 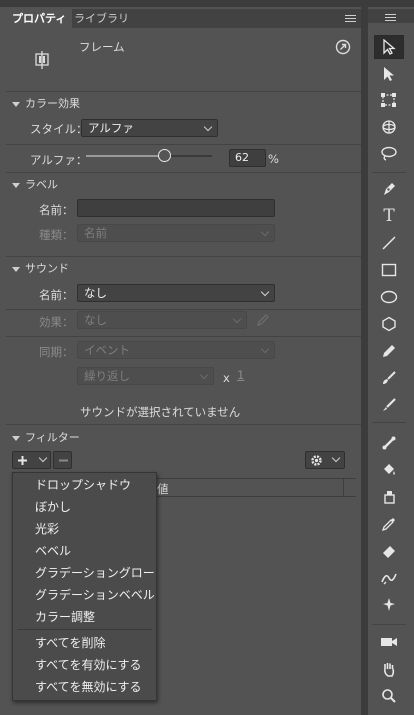 I want to click on sound-effect-value: なし, so click(x=95, y=320).